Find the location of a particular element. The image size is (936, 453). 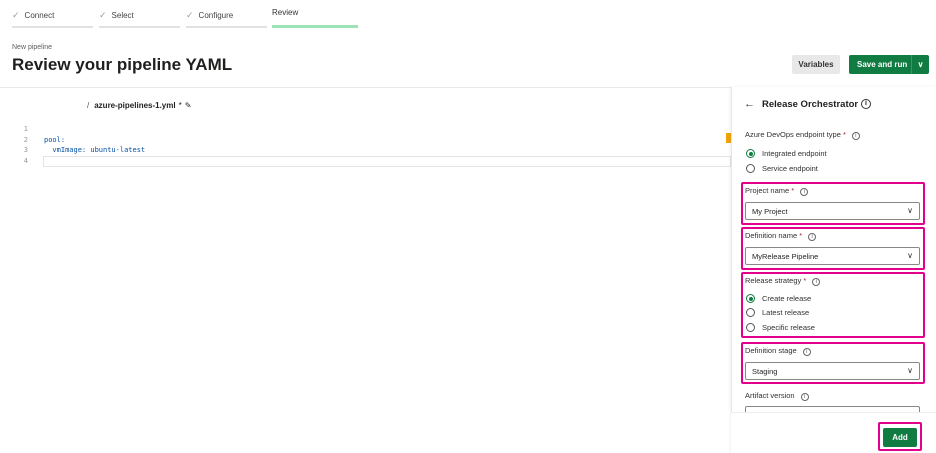

line-number: 2 is located at coordinates (25, 139).